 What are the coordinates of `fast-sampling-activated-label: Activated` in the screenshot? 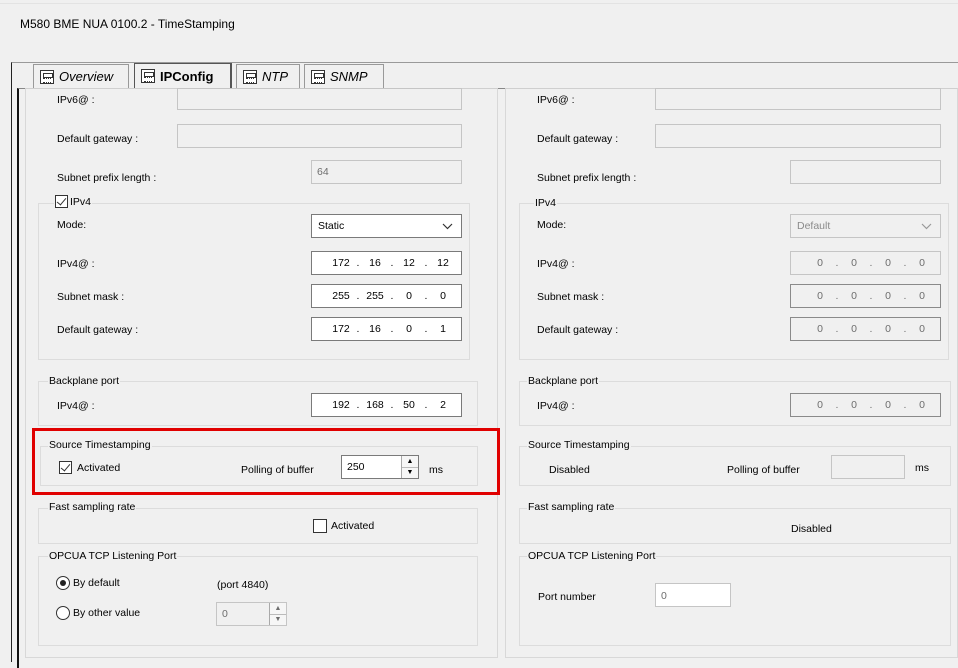 It's located at (353, 526).